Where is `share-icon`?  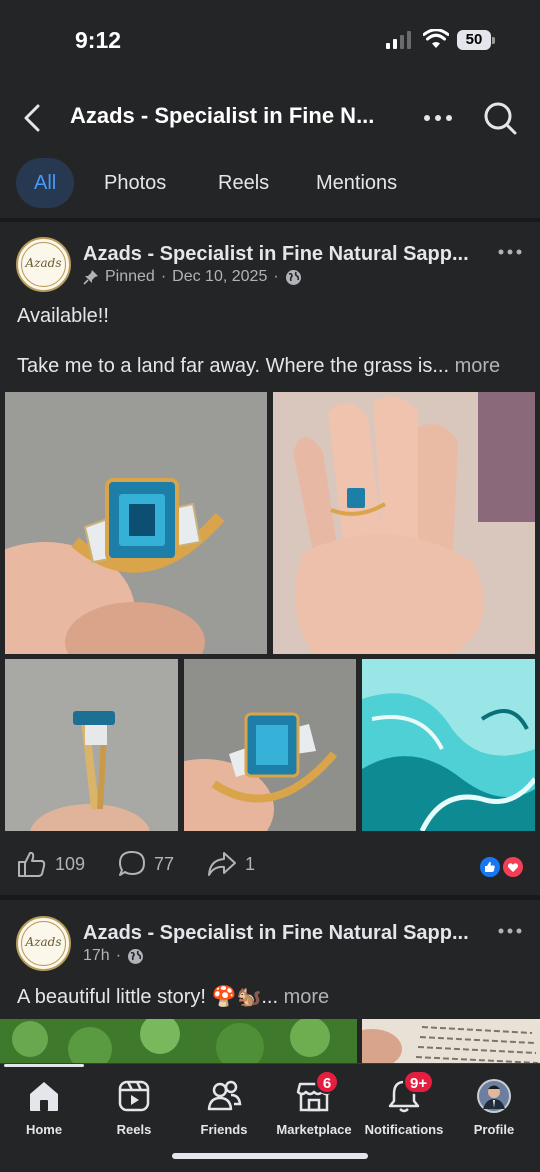
share-icon is located at coordinates (222, 864).